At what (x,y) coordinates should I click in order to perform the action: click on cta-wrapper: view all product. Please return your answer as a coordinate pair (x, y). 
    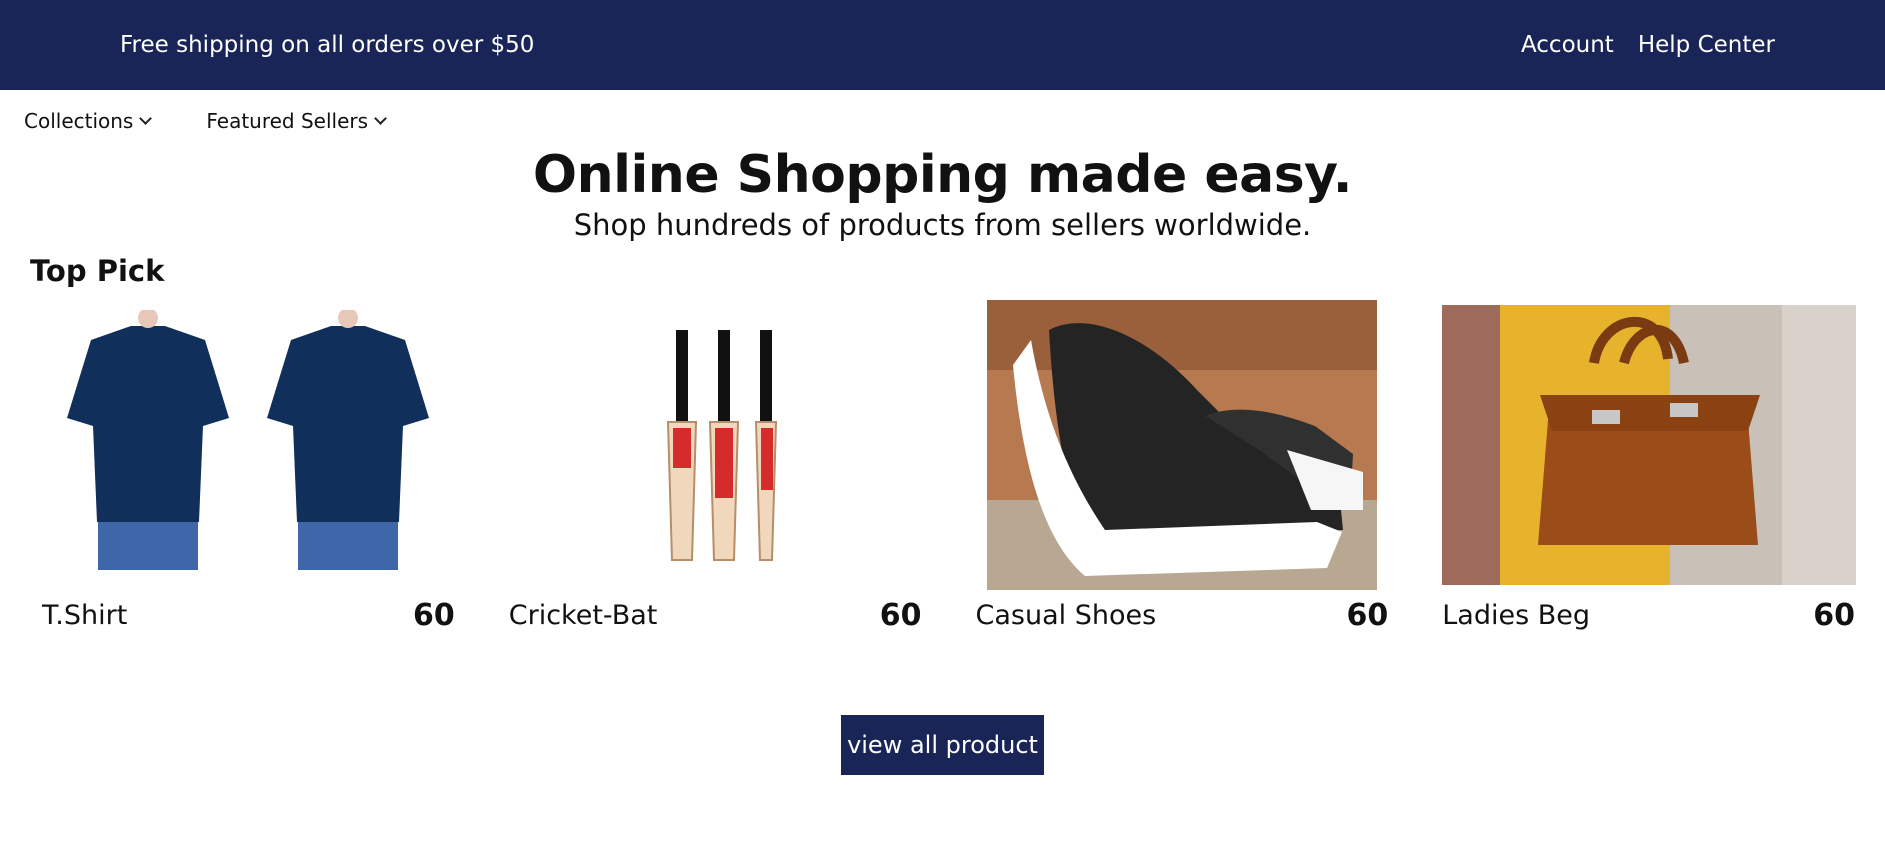
    Looking at the image, I should click on (942, 745).